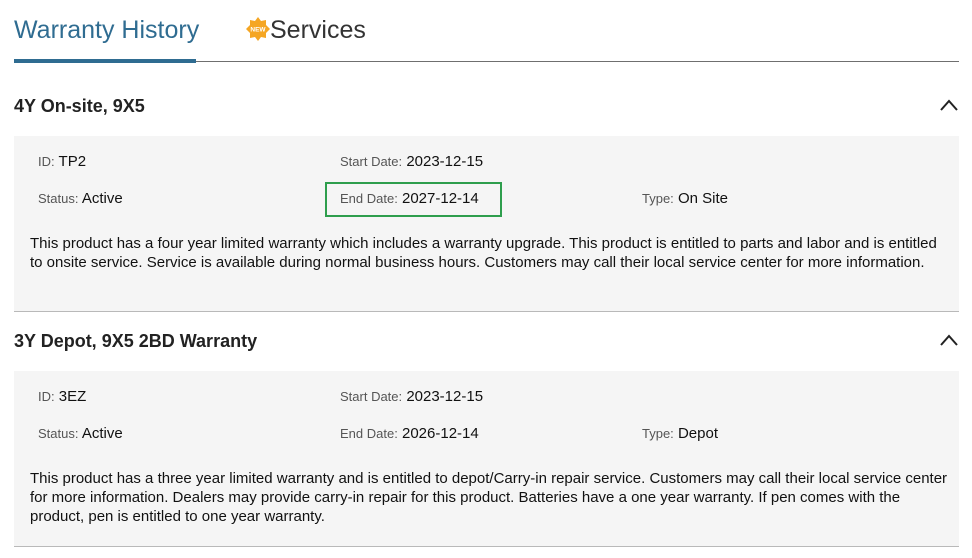 This screenshot has width=972, height=558. I want to click on new-badge-text: NEW, so click(258, 30).